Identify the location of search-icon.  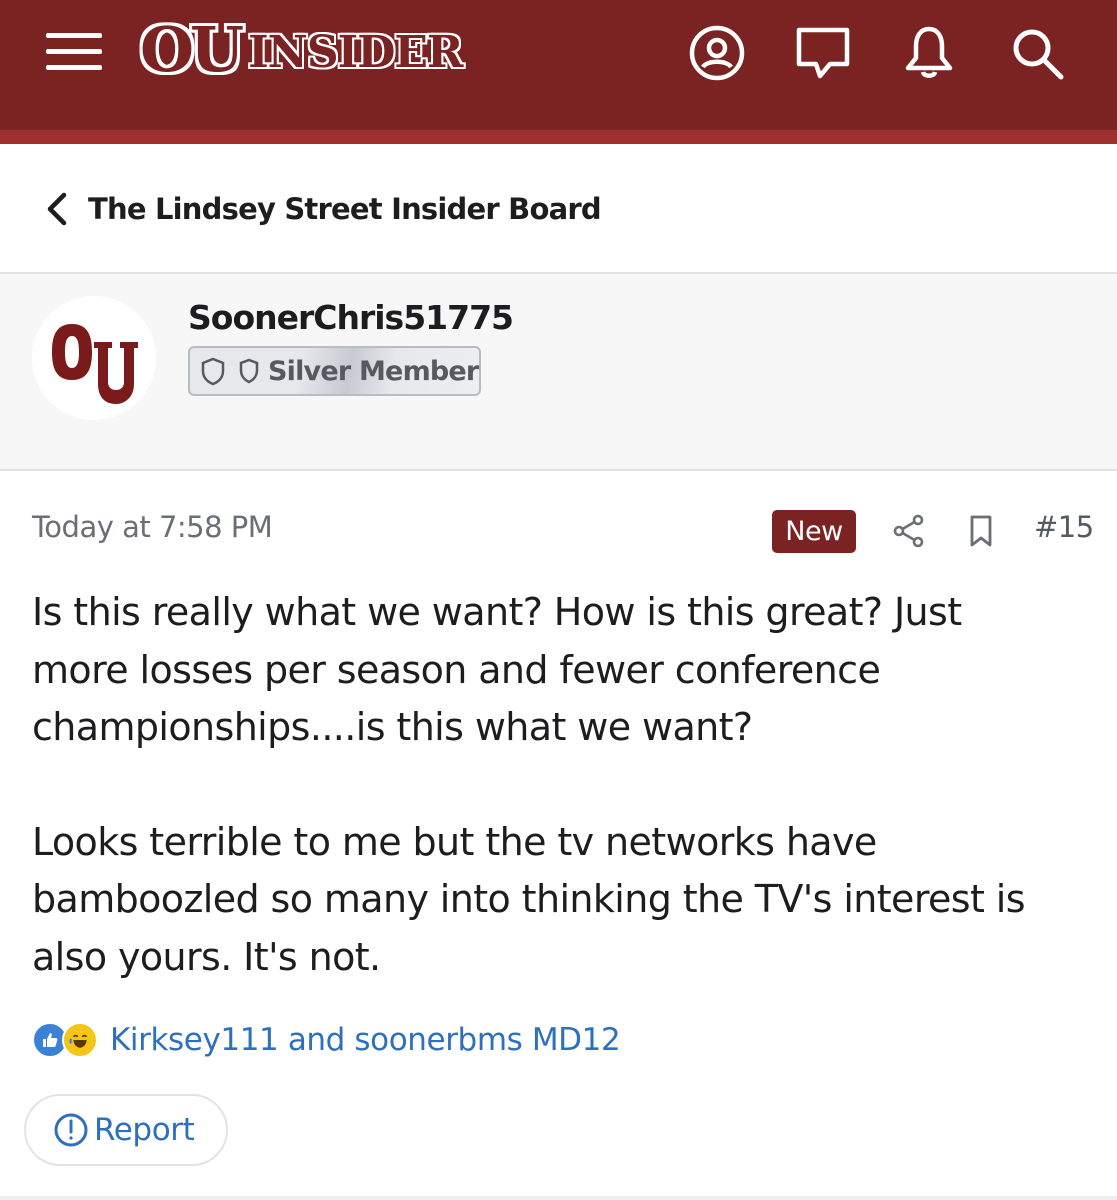
(1037, 53).